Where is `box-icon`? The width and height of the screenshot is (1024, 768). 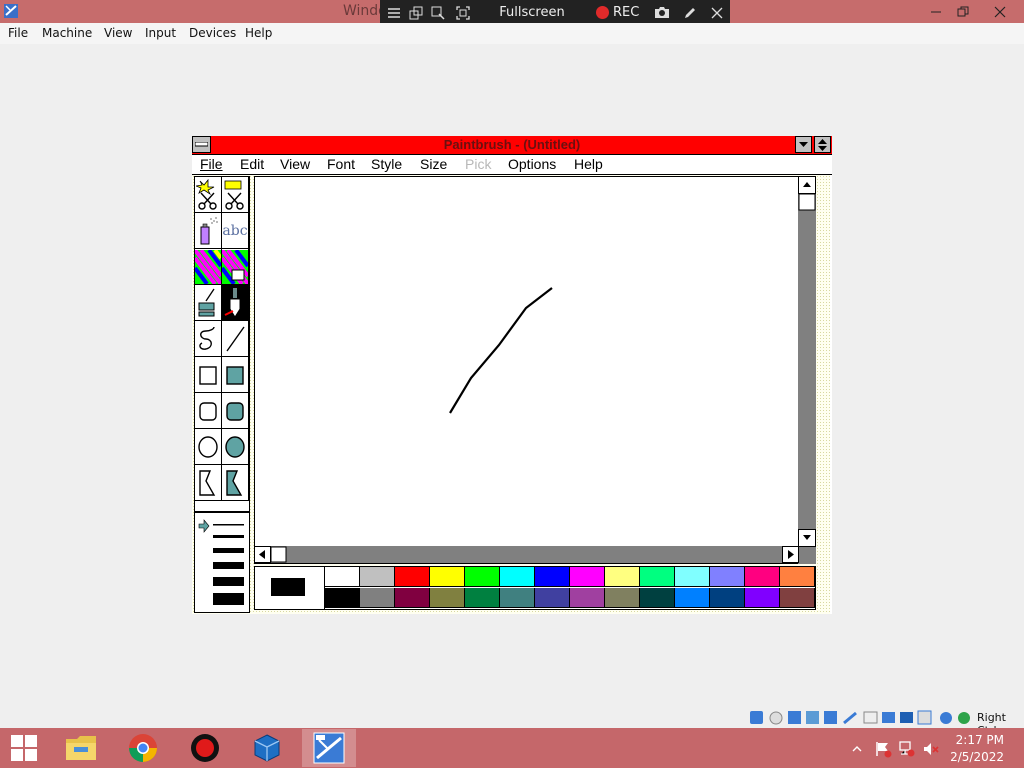
box-icon is located at coordinates (208, 375).